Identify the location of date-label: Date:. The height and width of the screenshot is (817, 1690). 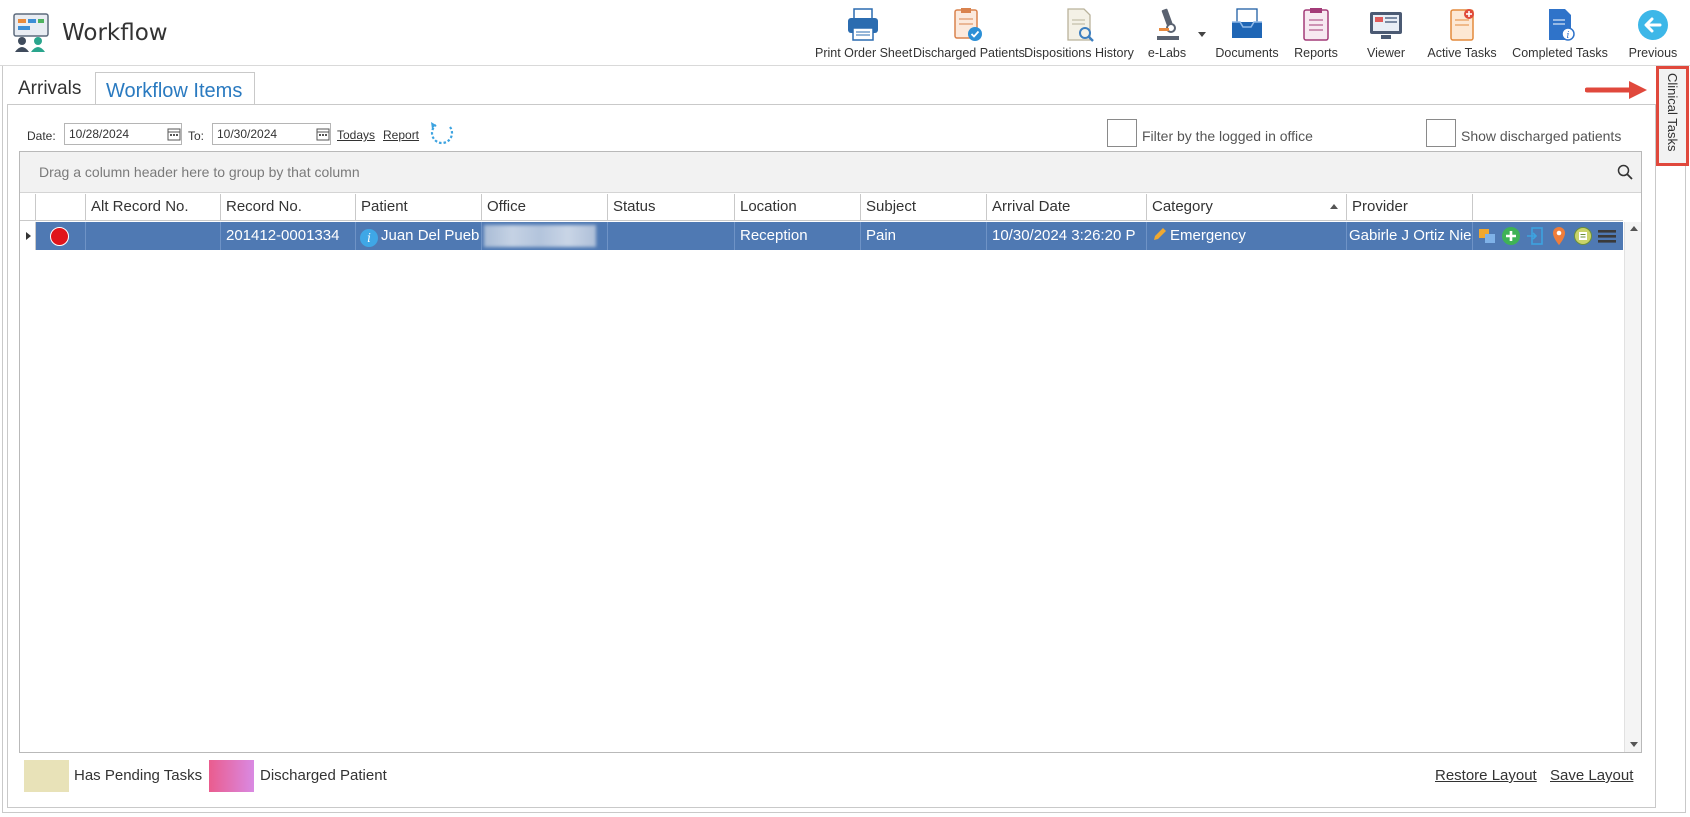
(41, 136).